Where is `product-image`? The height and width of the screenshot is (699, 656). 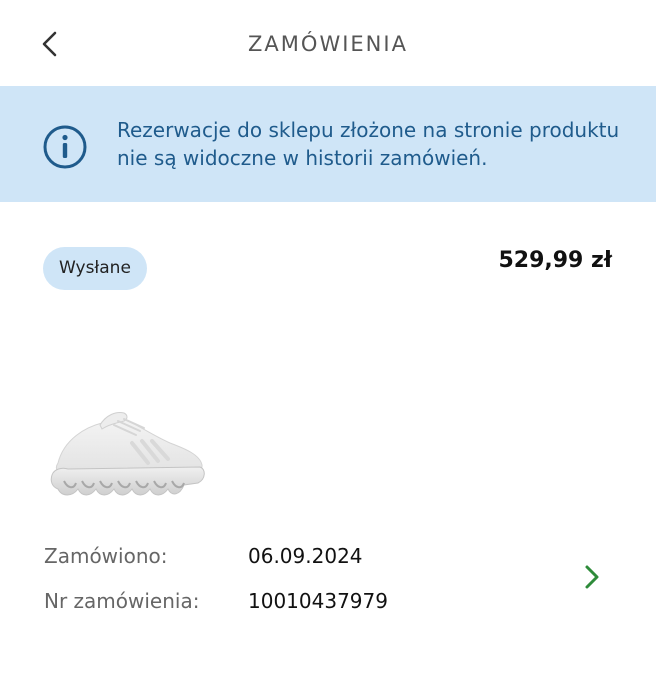 product-image is located at coordinates (126, 453).